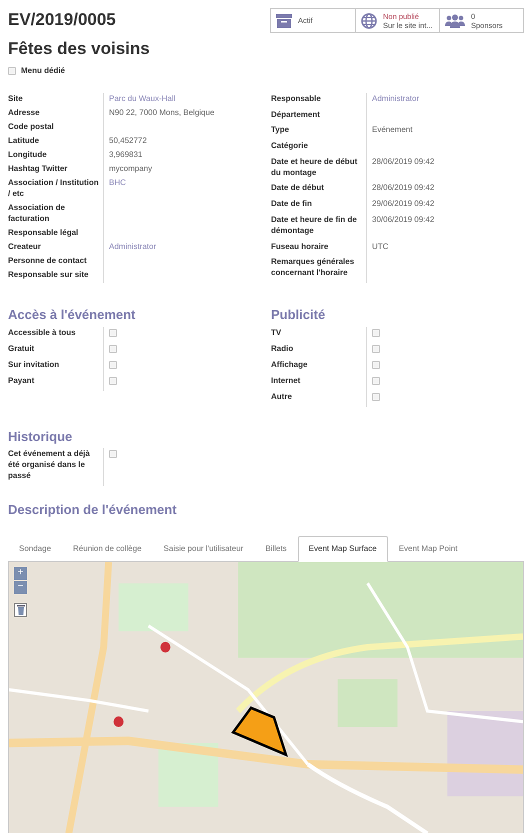 The image size is (532, 833). I want to click on field-label: Date de fin, so click(292, 204).